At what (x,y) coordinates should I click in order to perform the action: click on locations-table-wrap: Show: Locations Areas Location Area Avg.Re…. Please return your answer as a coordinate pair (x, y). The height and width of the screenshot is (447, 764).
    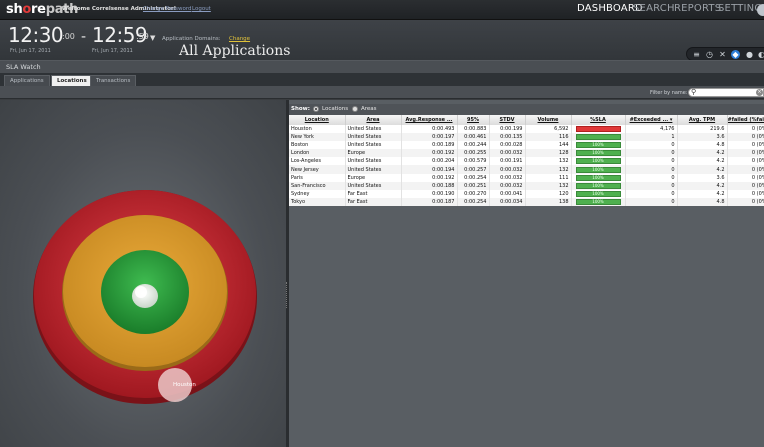
    Looking at the image, I should click on (526, 155).